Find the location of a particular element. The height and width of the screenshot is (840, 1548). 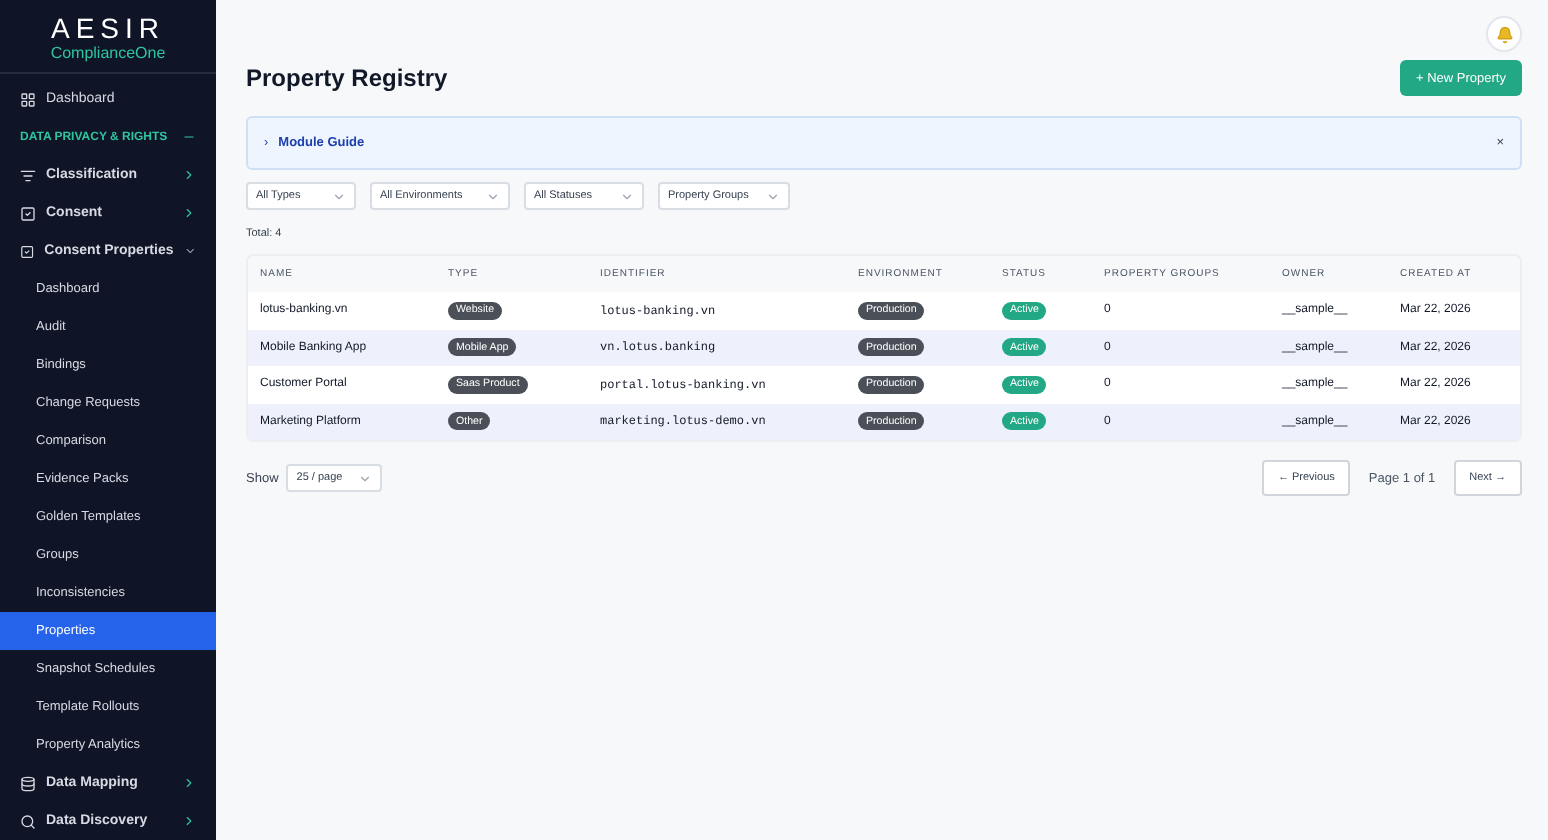

list-icon is located at coordinates (28, 175).